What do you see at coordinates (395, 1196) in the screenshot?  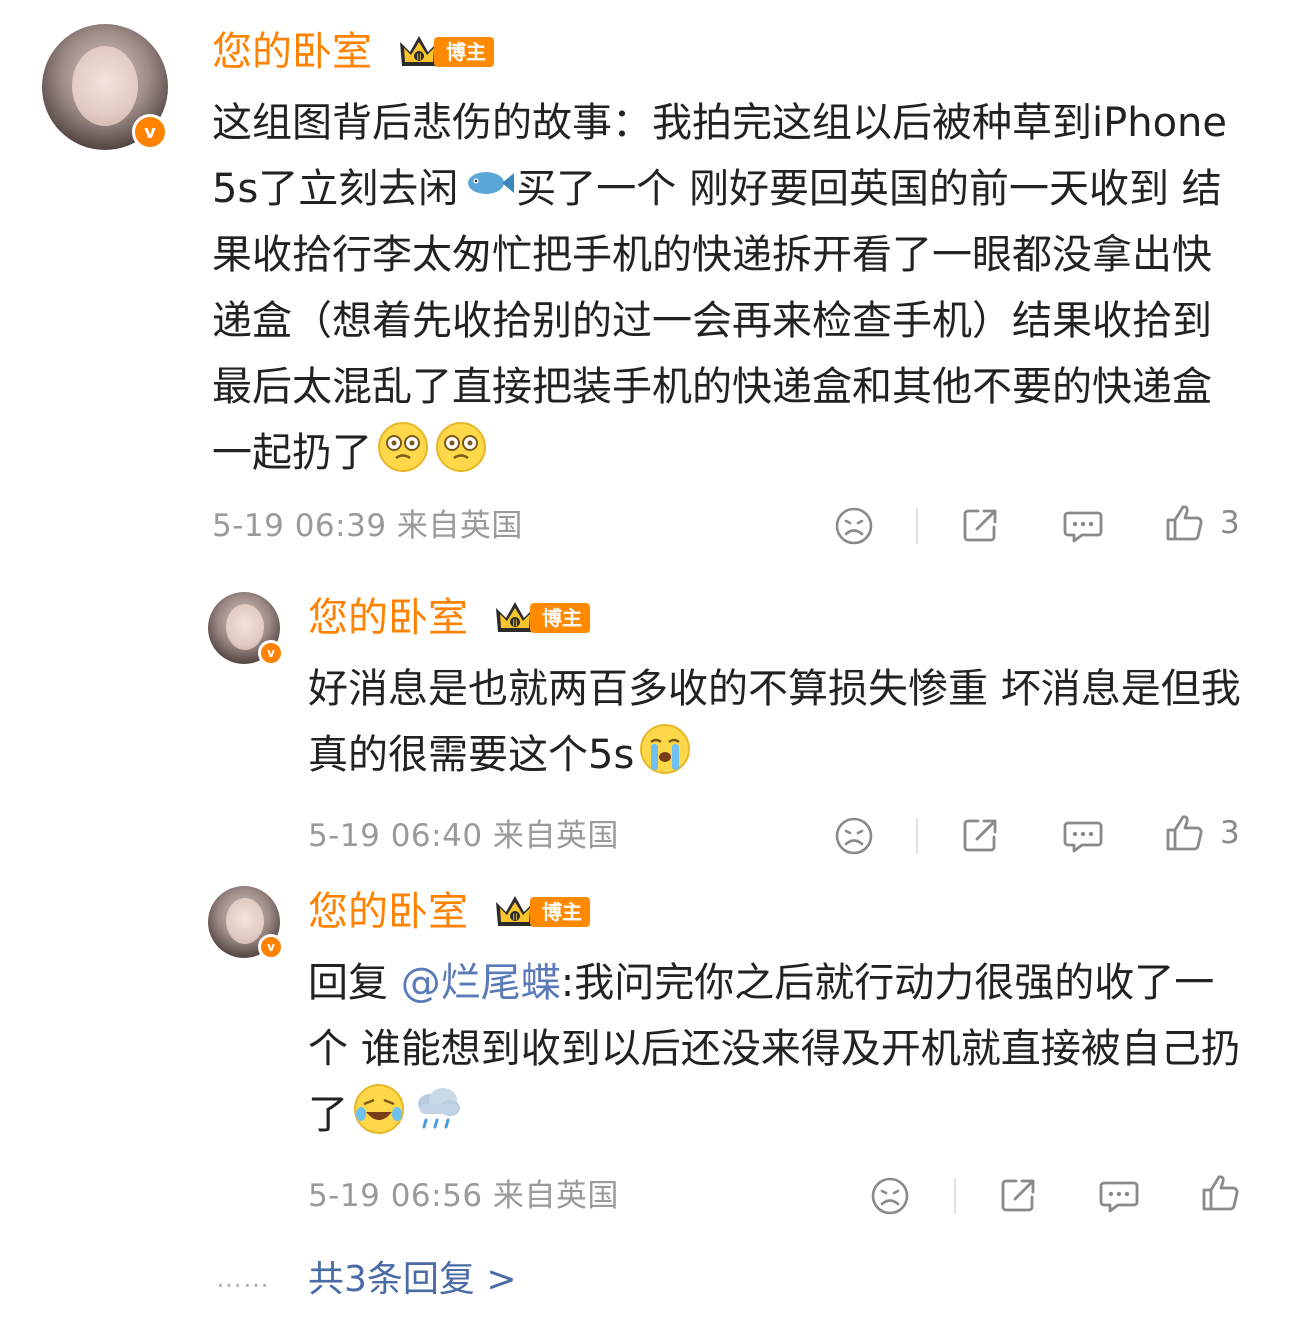 I see `timestamp: 5-19 06:56` at bounding box center [395, 1196].